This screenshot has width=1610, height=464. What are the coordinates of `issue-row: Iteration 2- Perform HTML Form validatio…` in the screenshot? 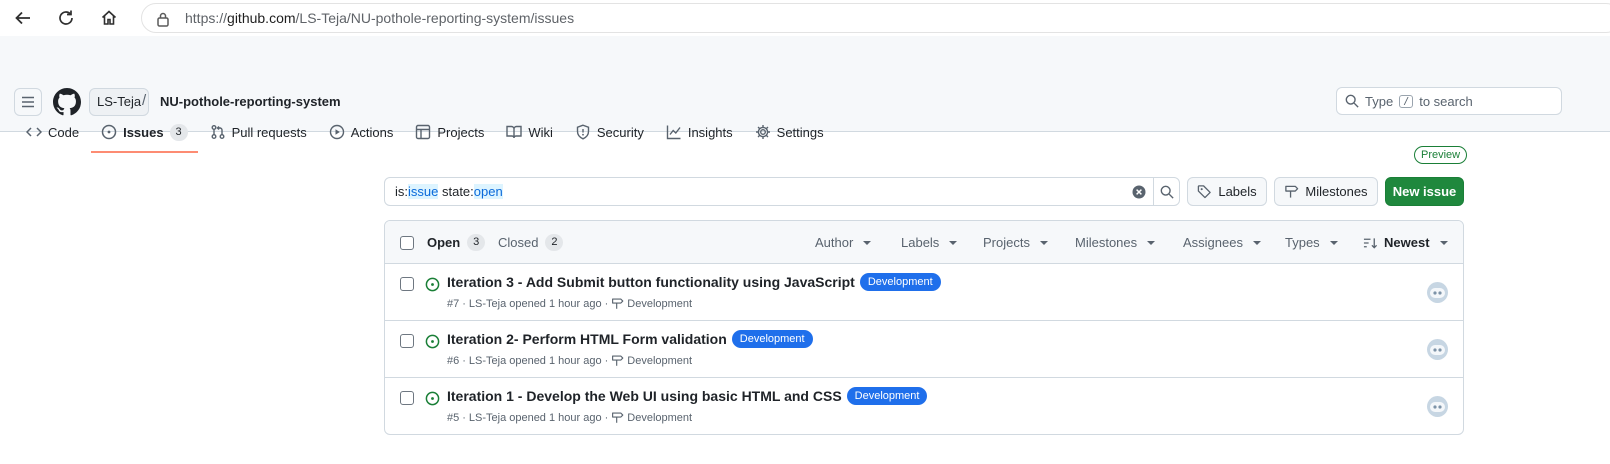 It's located at (924, 349).